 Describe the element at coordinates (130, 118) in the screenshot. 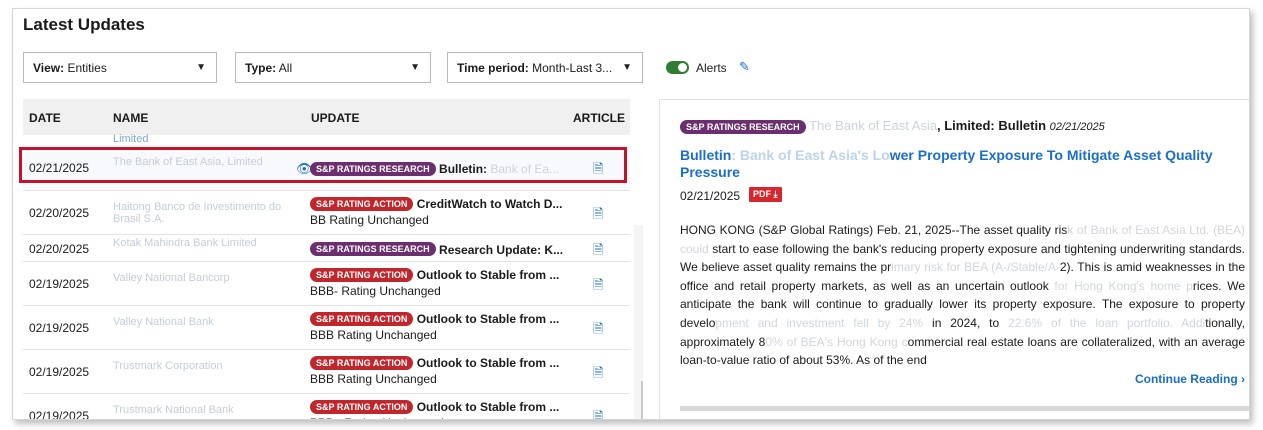

I see `col-name: NAME` at that location.